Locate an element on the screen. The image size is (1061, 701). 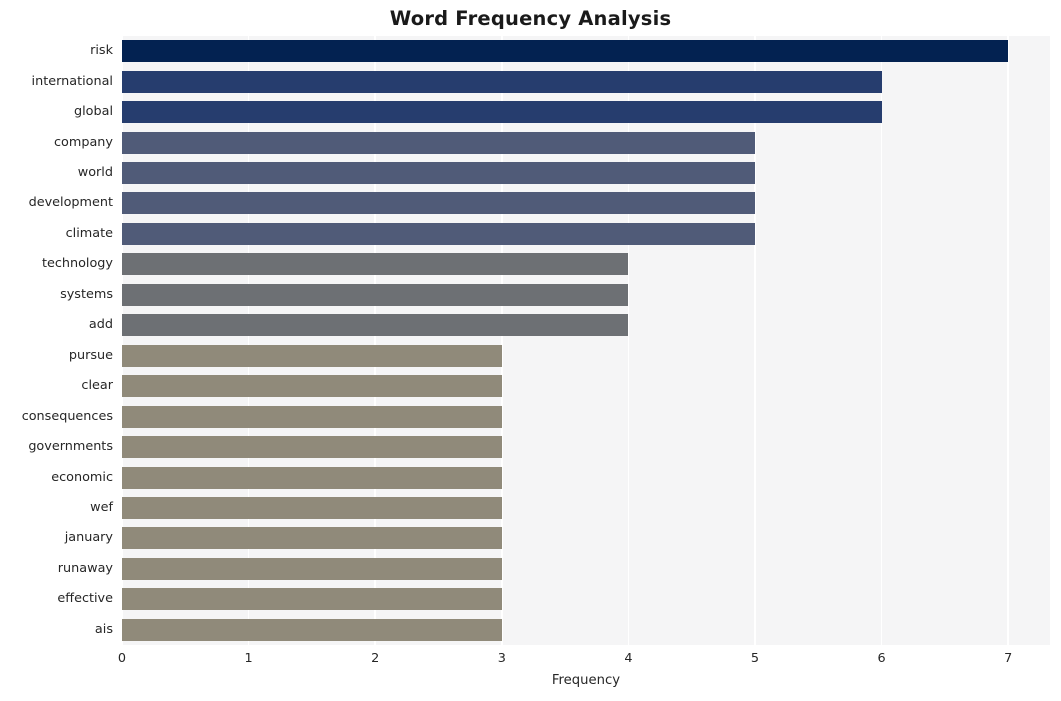
chart-title: Word Frequency Analysis is located at coordinates (530, 18).